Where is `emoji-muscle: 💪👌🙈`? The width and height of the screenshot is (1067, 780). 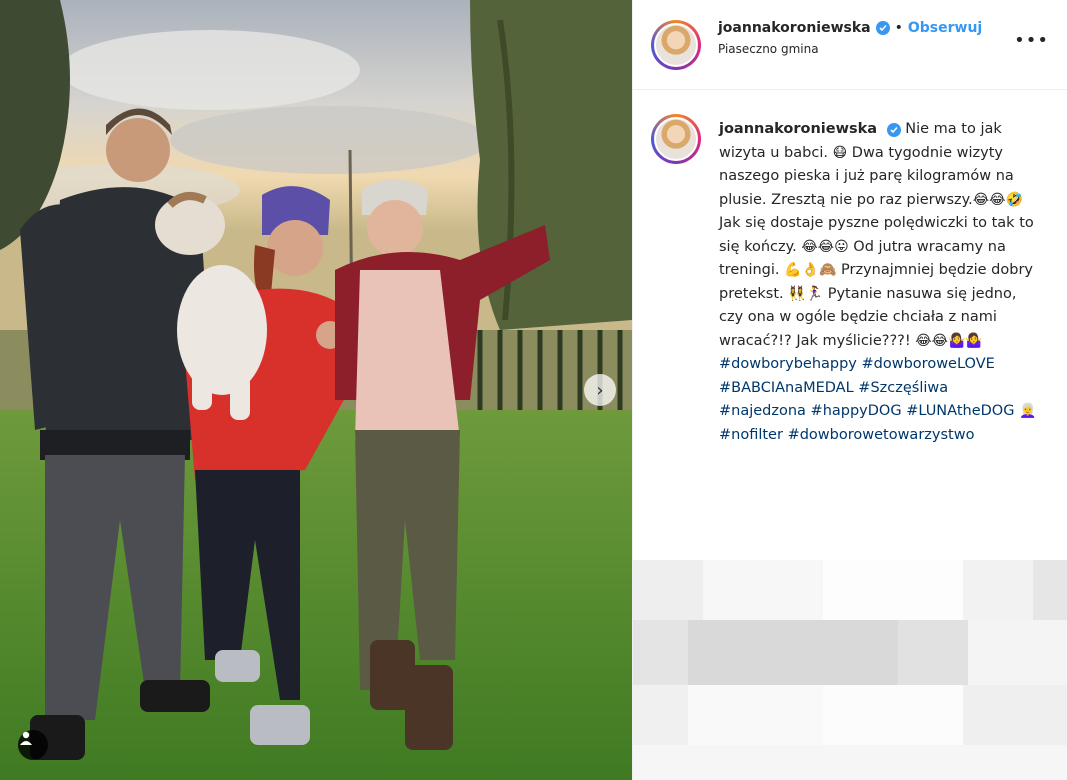 emoji-muscle: 💪👌🙈 is located at coordinates (810, 270).